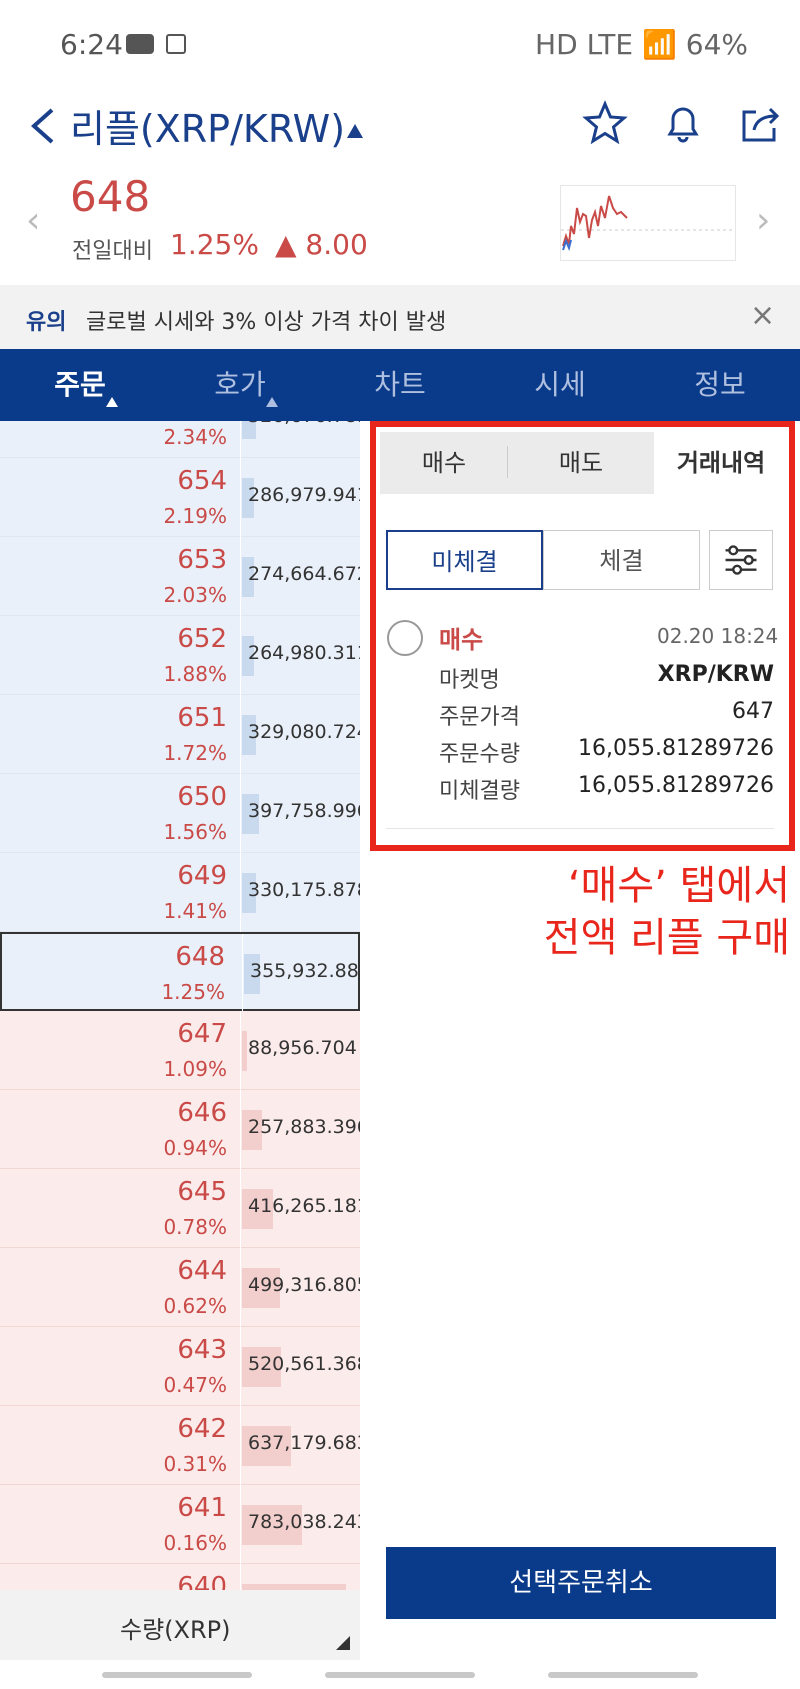 Image resolution: width=800 pixels, height=1689 pixels. Describe the element at coordinates (461, 640) in the screenshot. I see `order-type: 매수` at that location.